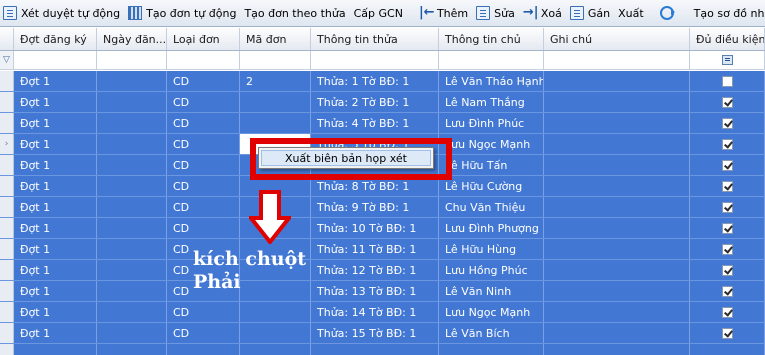  Describe the element at coordinates (382, 312) in the screenshot. I see `table-row: Đợt 1 CD Thửa: 14 Tờ BĐ: 1 Lưu Ngọc Mạnh` at that location.